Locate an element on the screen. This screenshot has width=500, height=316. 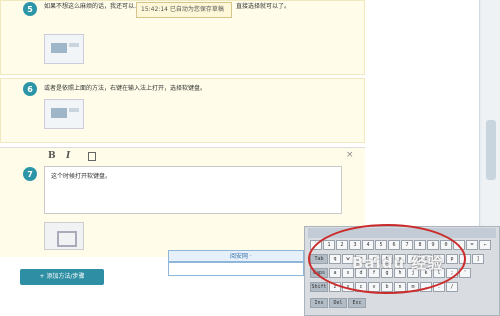
soft-key: Del is located at coordinates (338, 303).